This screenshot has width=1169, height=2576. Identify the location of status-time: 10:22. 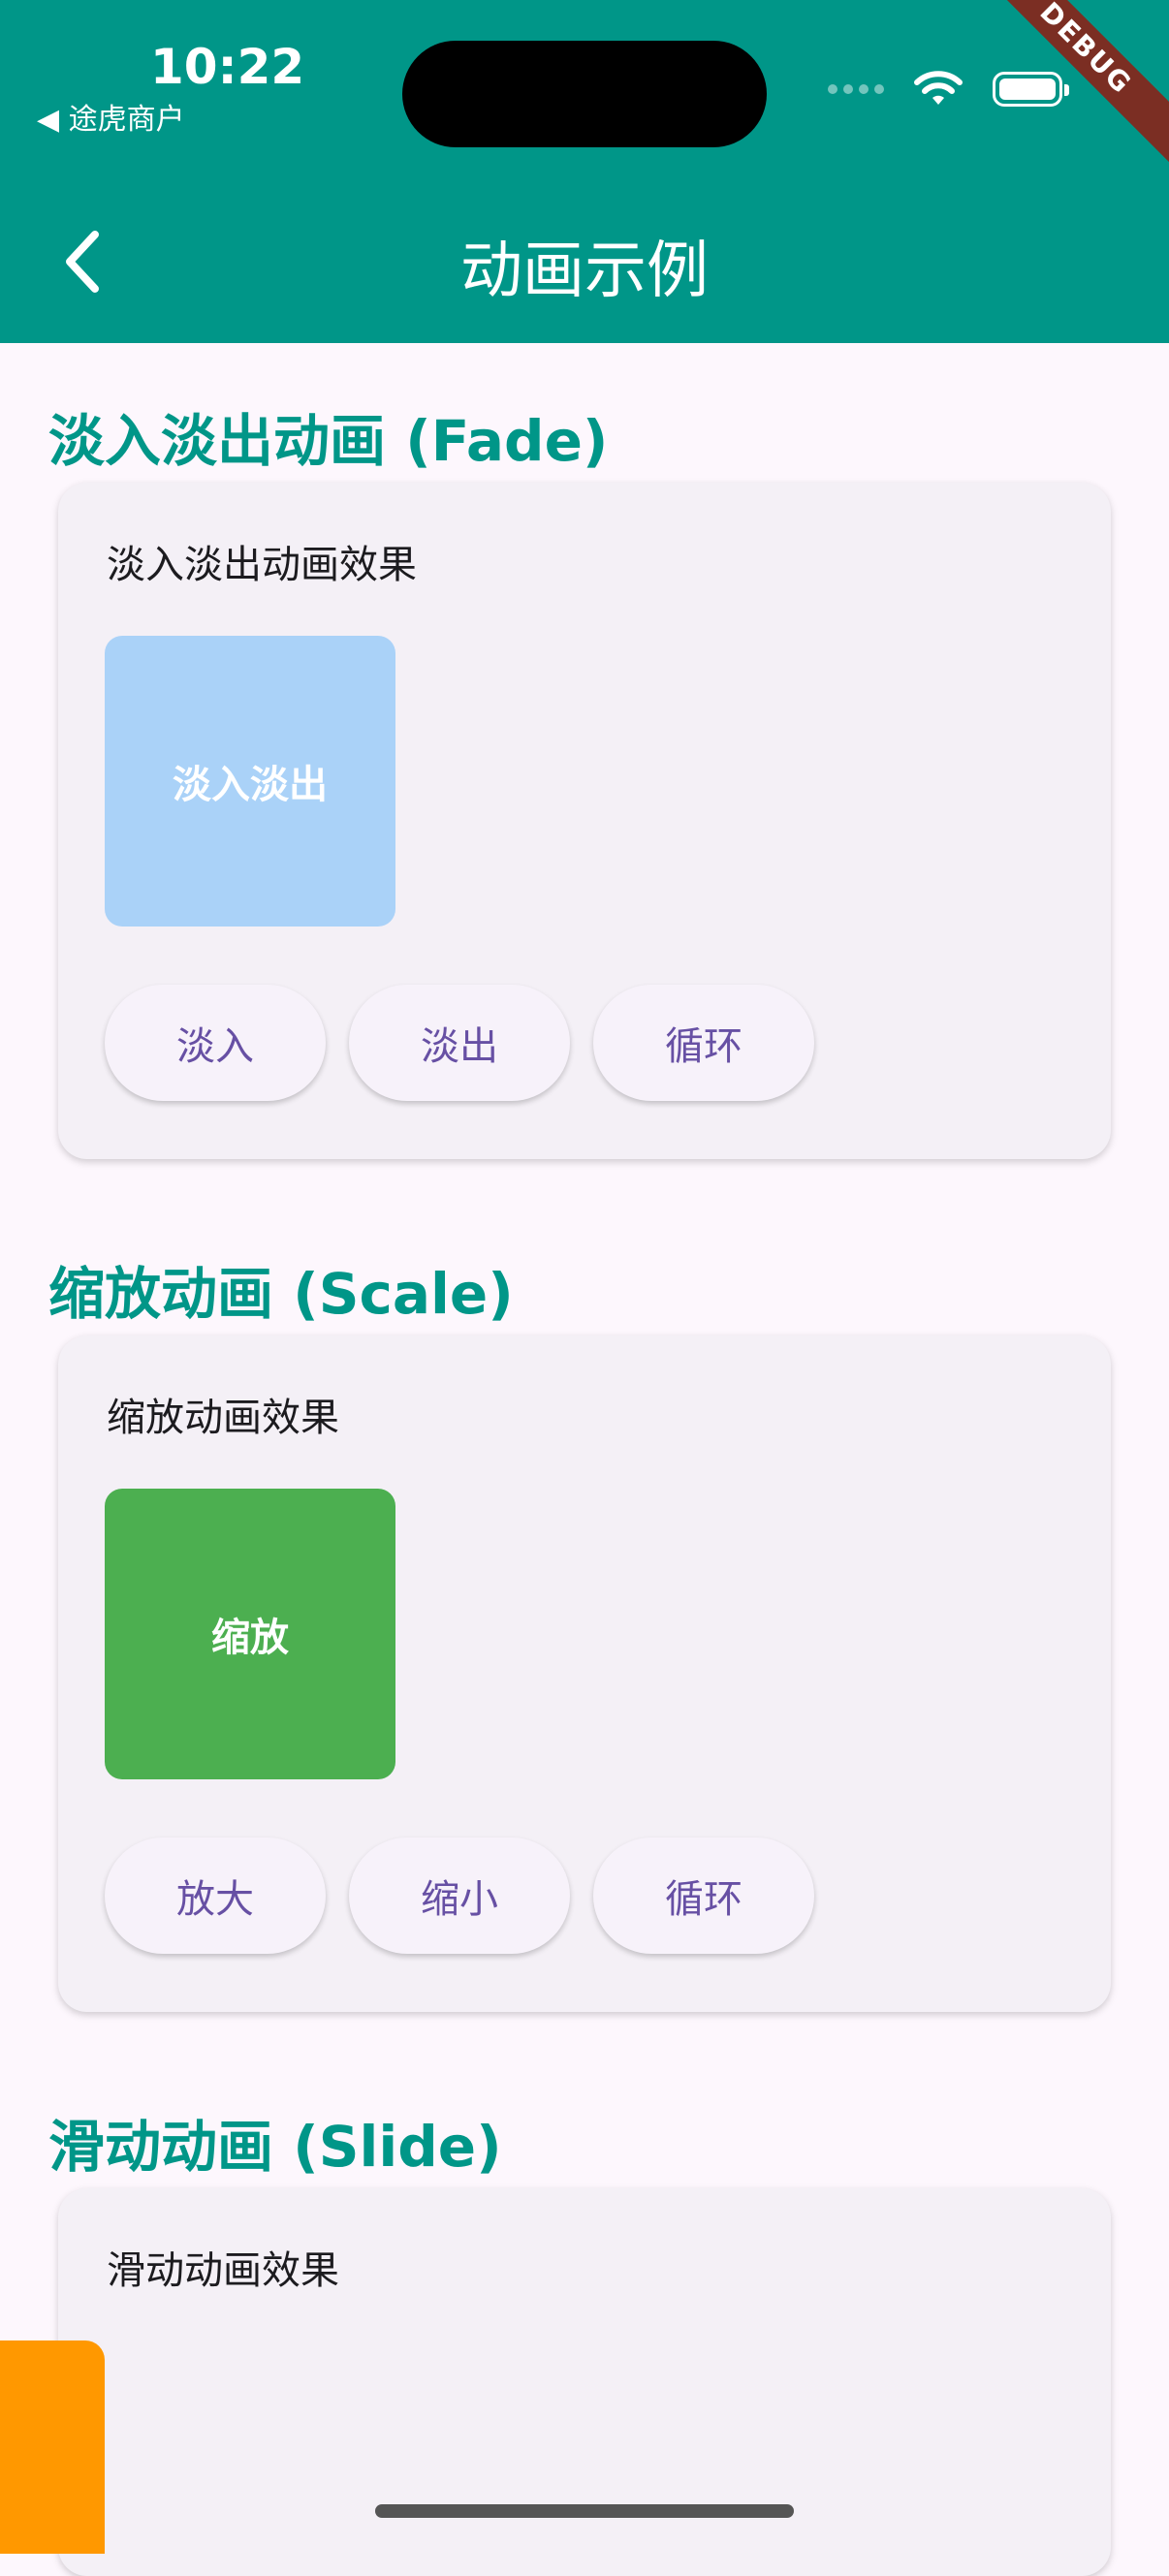
(228, 67).